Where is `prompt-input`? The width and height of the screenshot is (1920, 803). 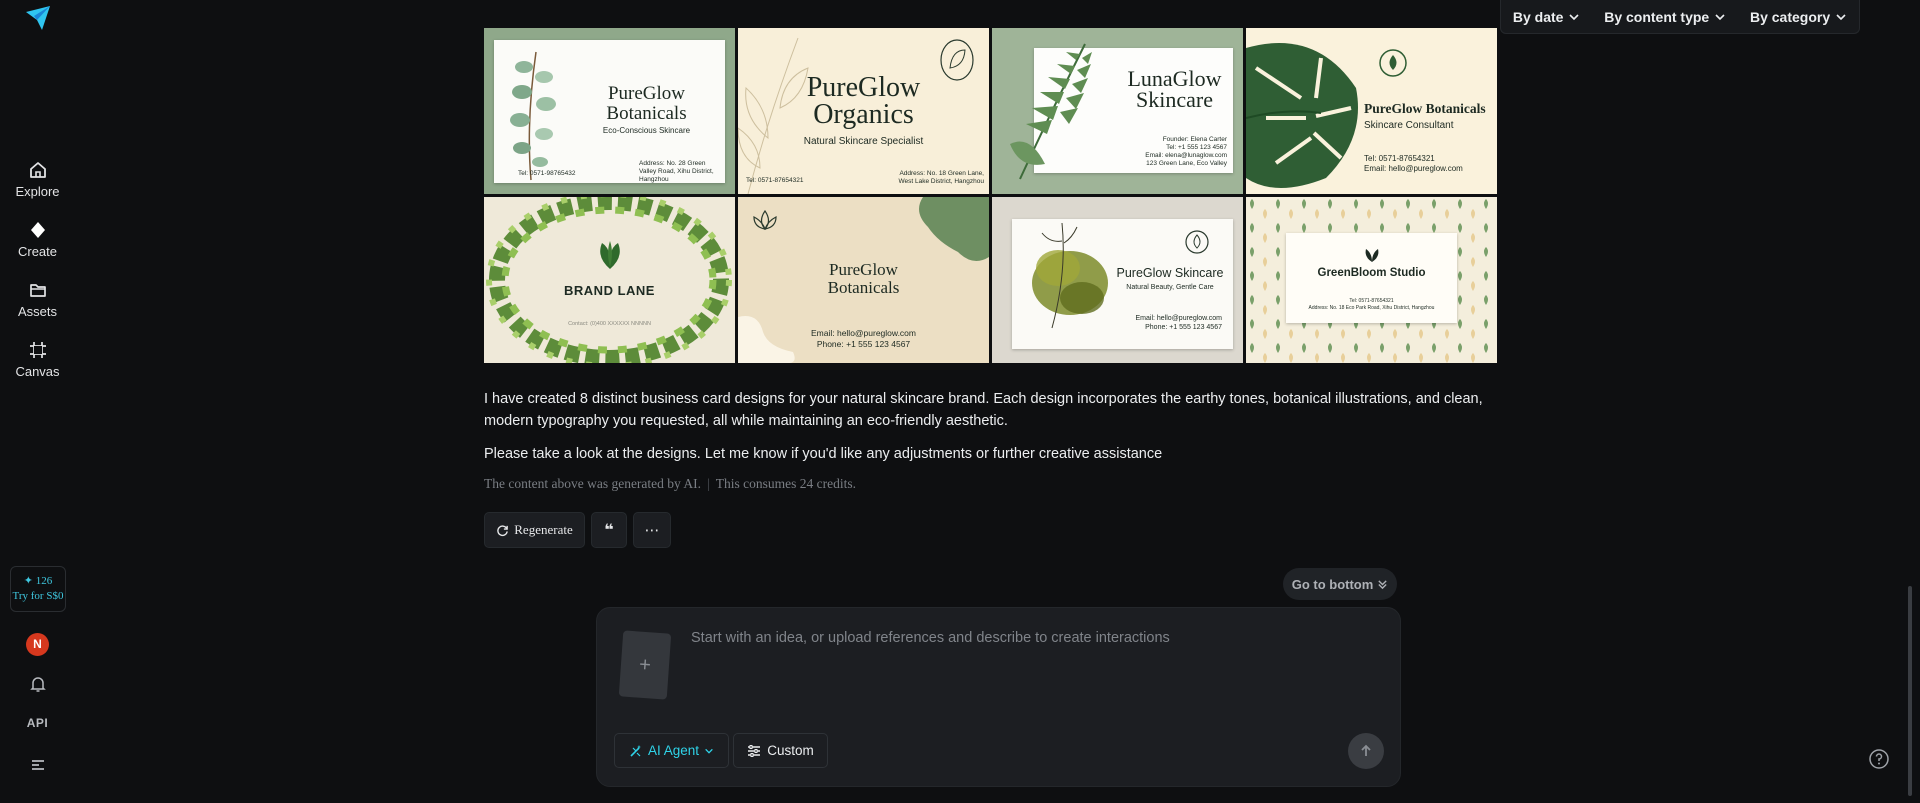 prompt-input is located at coordinates (1031, 660).